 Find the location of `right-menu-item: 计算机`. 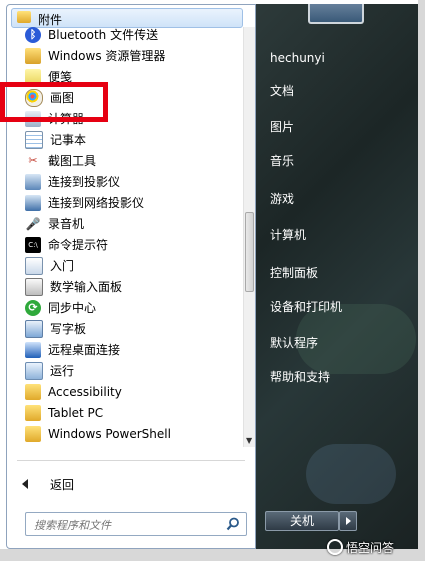

right-menu-item: 计算机 is located at coordinates (288, 234).